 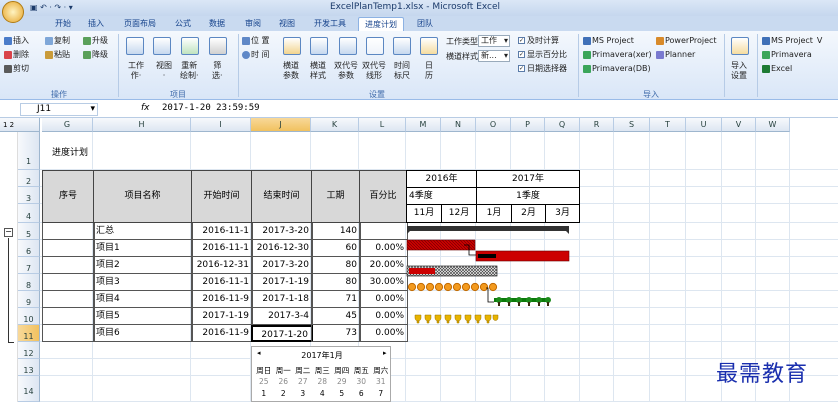 What do you see at coordinates (542, 69) in the screenshot?
I see `date-picker-checkbox: ✓ 日期选择器` at bounding box center [542, 69].